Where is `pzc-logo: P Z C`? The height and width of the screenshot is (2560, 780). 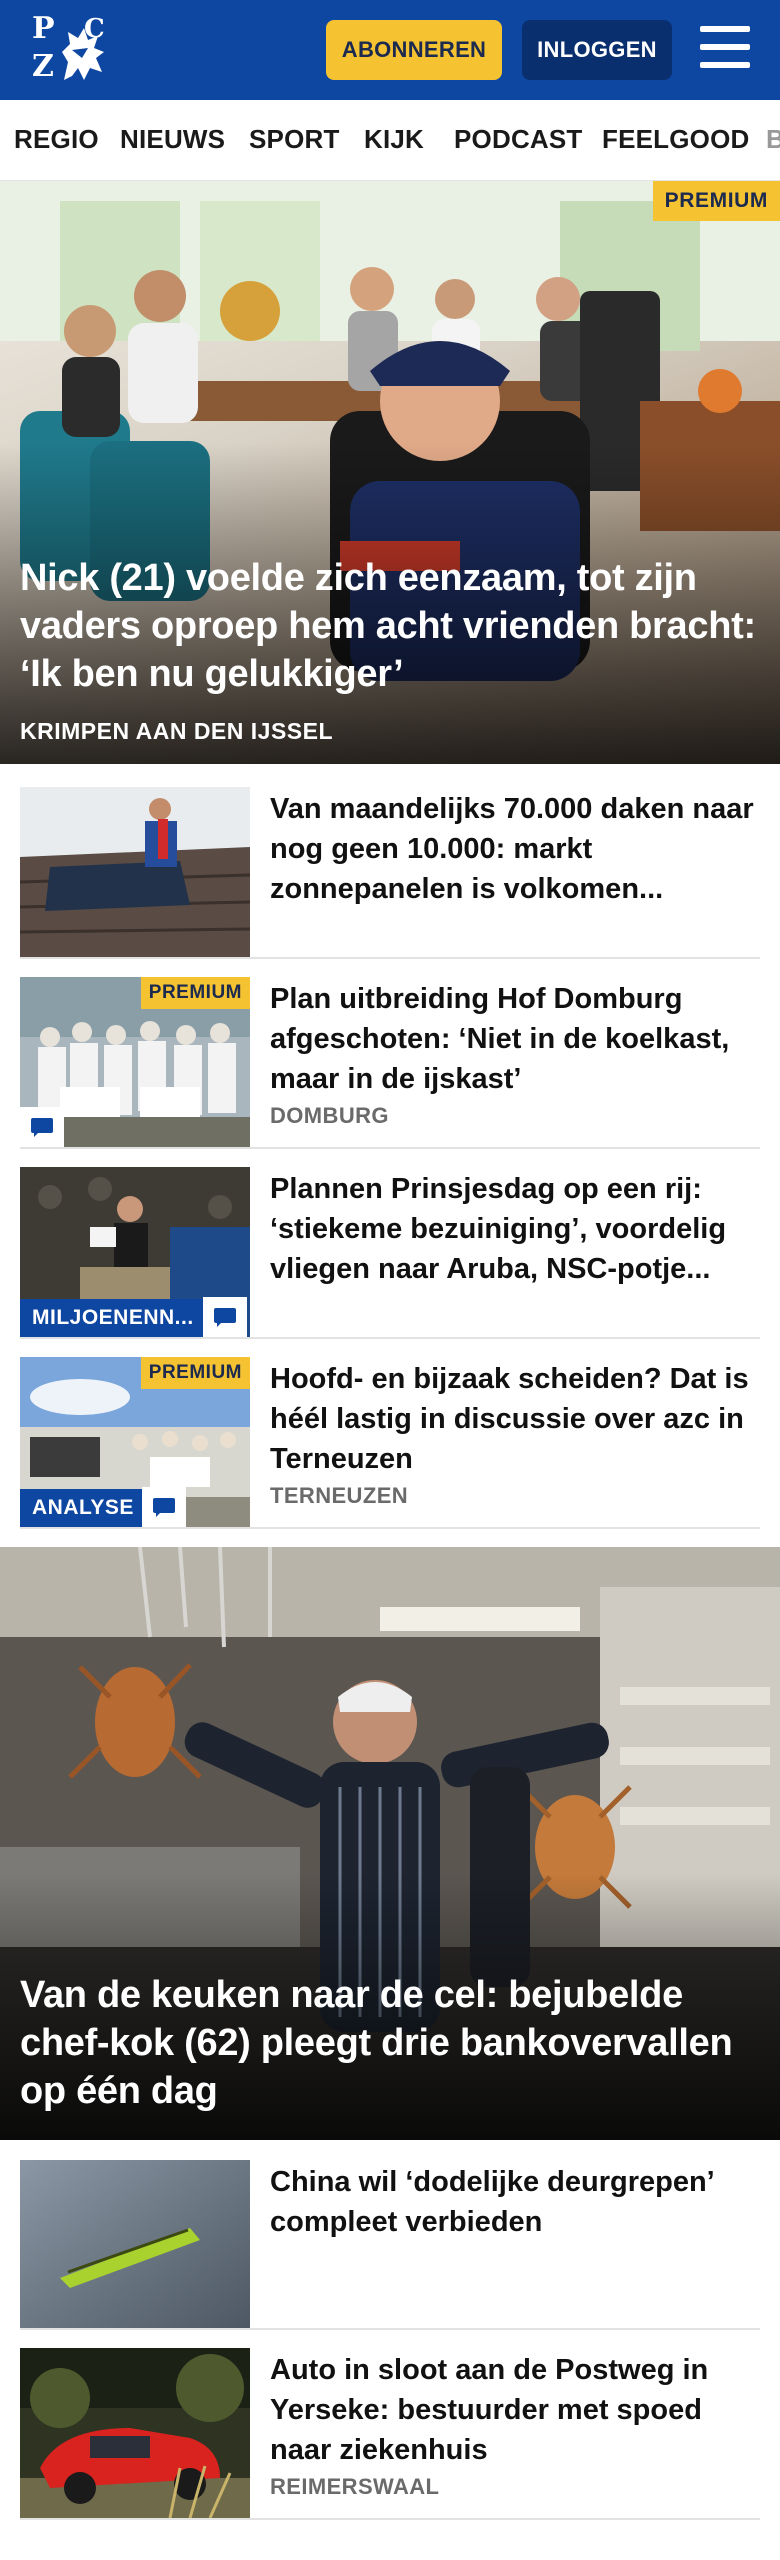 pzc-logo: P Z C is located at coordinates (71, 50).